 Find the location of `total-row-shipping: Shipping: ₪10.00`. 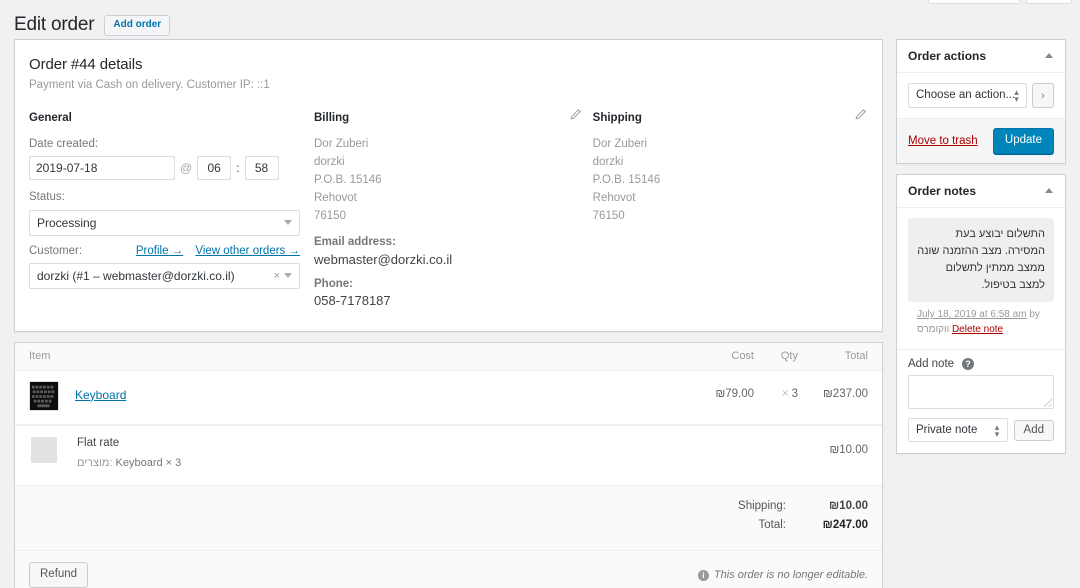

total-row-shipping: Shipping: ₪10.00 is located at coordinates (448, 506).